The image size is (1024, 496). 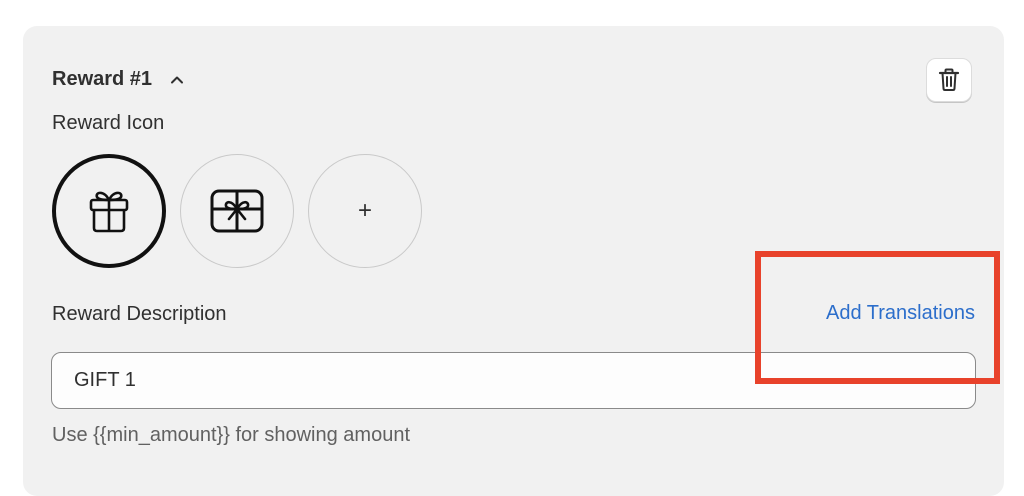 I want to click on gift-icon, so click(x=109, y=211).